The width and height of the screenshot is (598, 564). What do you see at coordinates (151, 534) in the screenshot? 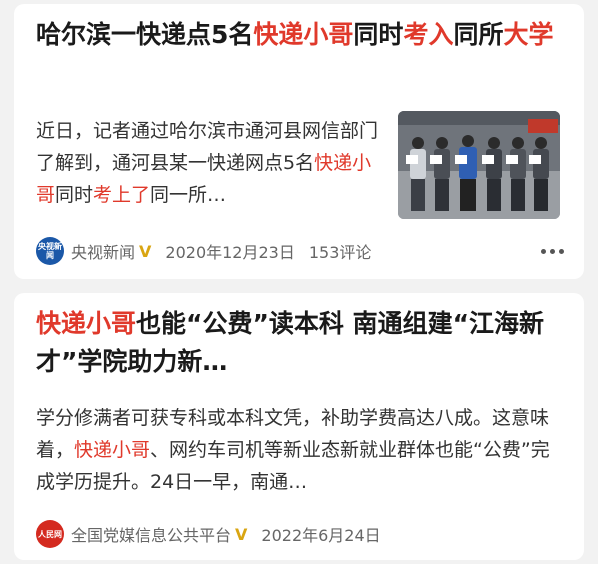
I see `source-name: 全国党媒信息公共平台` at bounding box center [151, 534].